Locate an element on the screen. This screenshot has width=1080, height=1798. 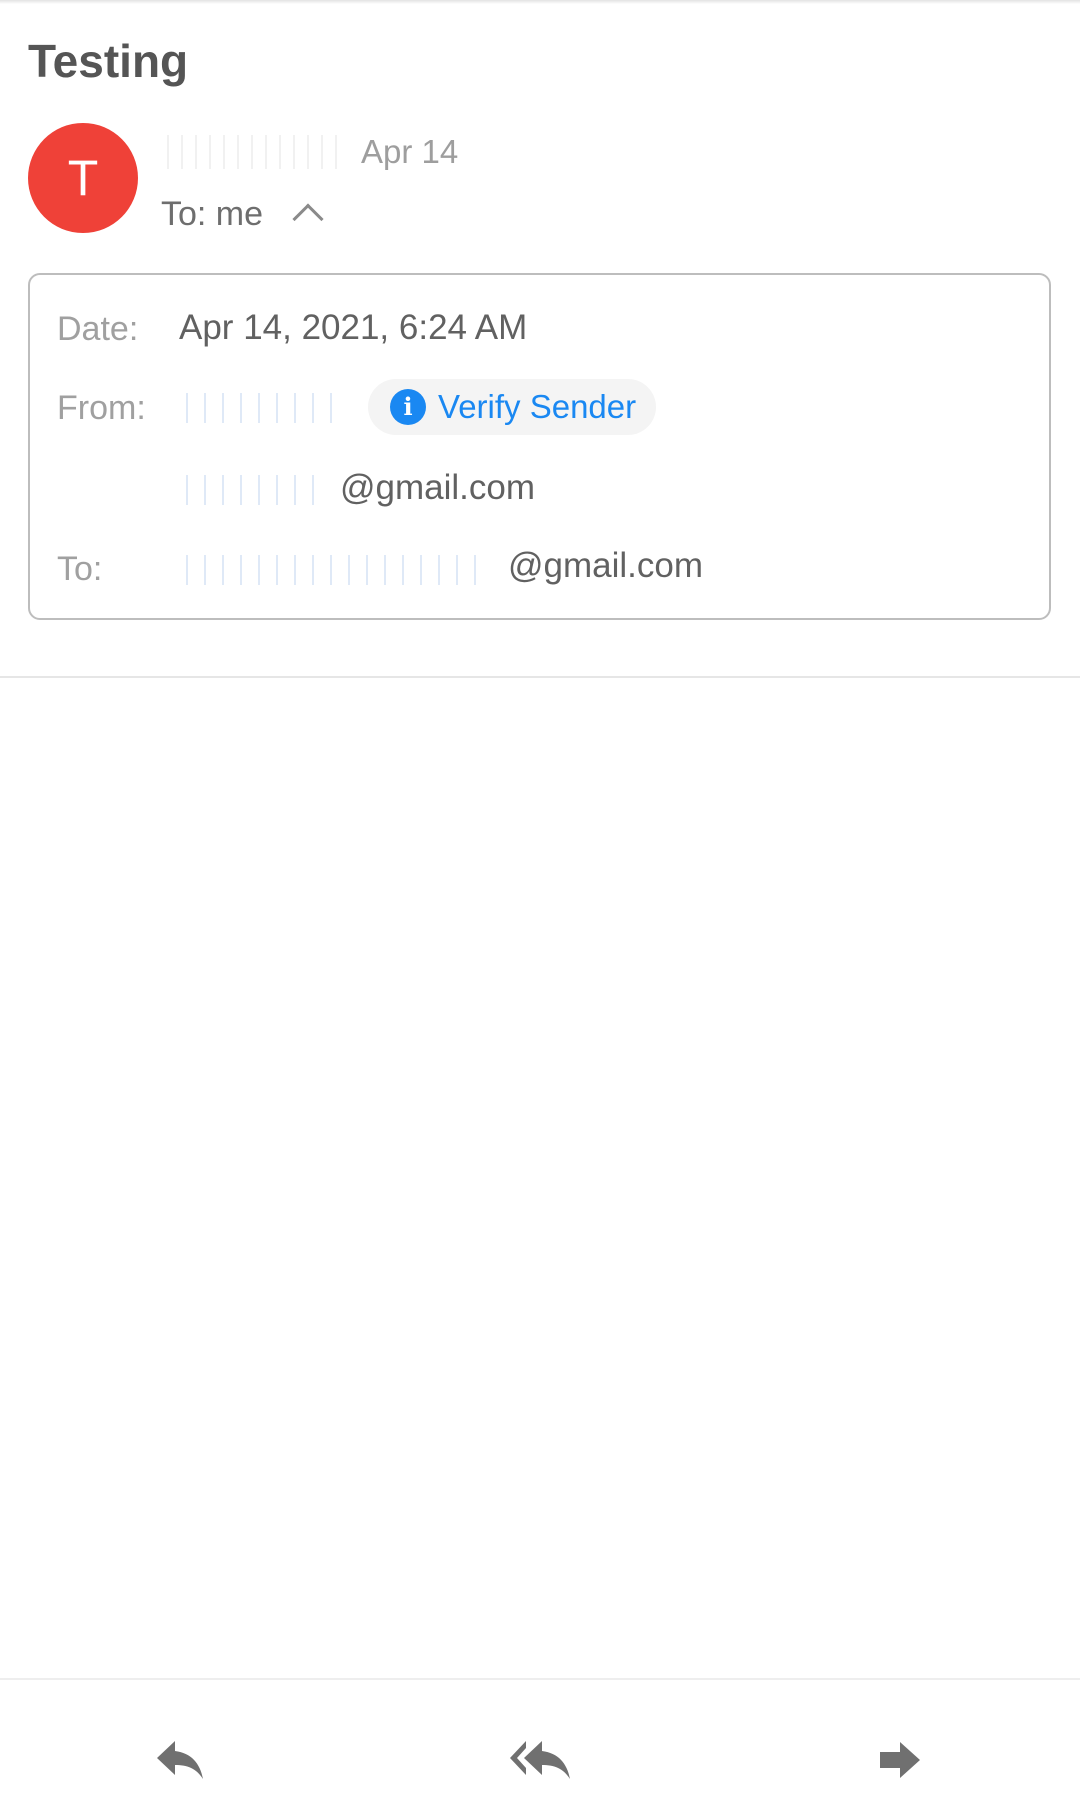
reply-icon is located at coordinates (180, 1760).